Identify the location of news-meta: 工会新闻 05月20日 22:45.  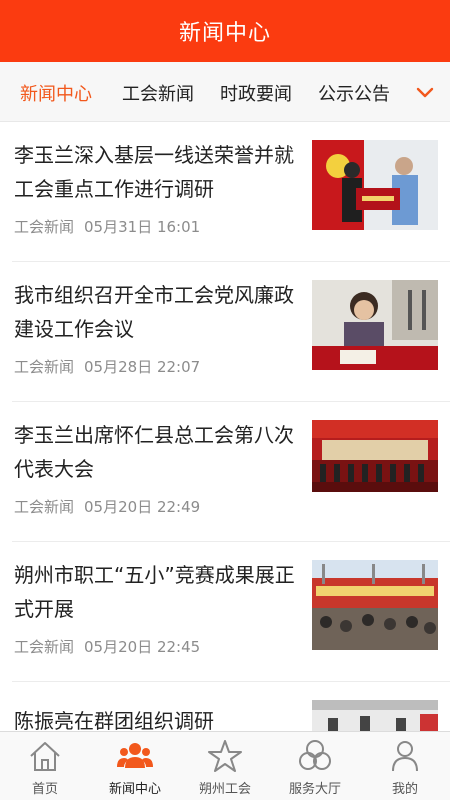
(107, 646).